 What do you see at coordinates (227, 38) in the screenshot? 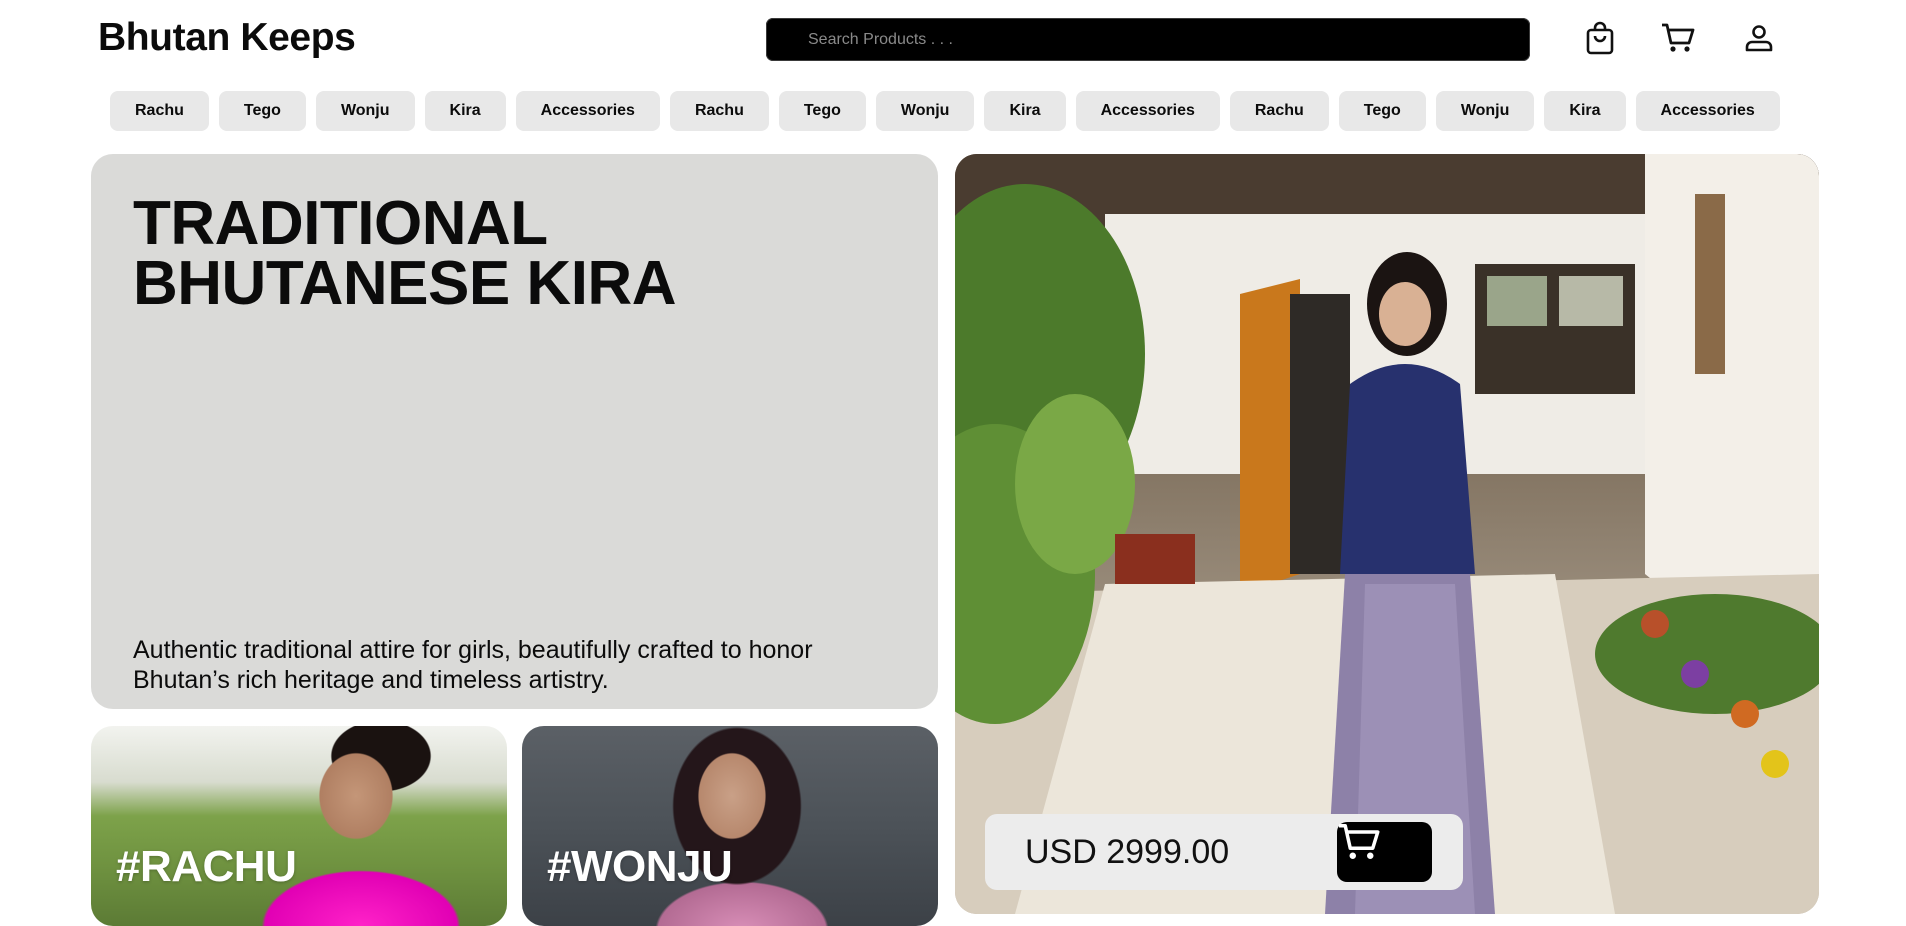
I see `brand-logo: Bhutan Keeps` at bounding box center [227, 38].